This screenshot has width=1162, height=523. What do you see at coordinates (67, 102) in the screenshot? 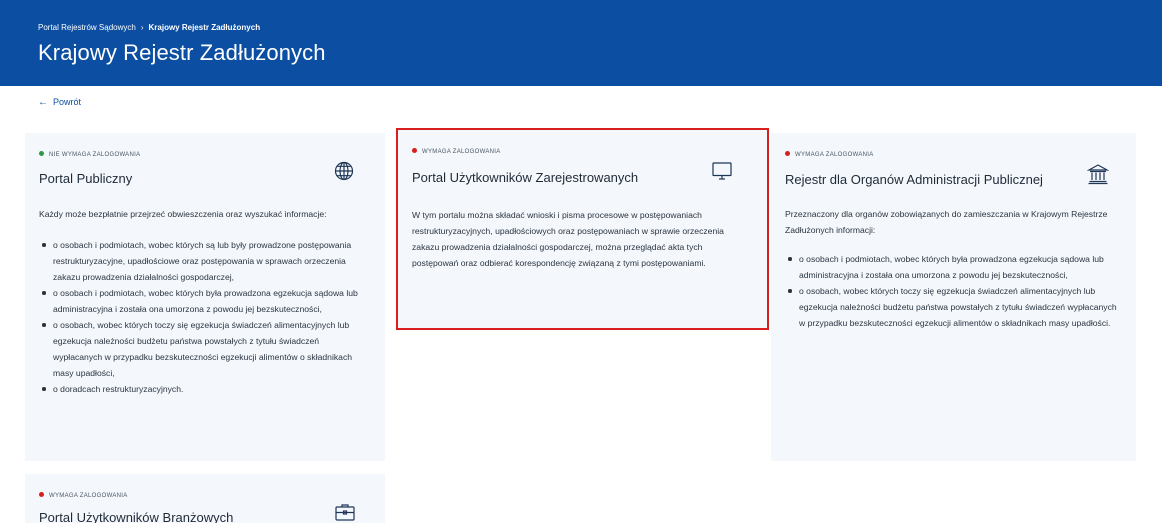
I see `back-link-label: Powrót` at bounding box center [67, 102].